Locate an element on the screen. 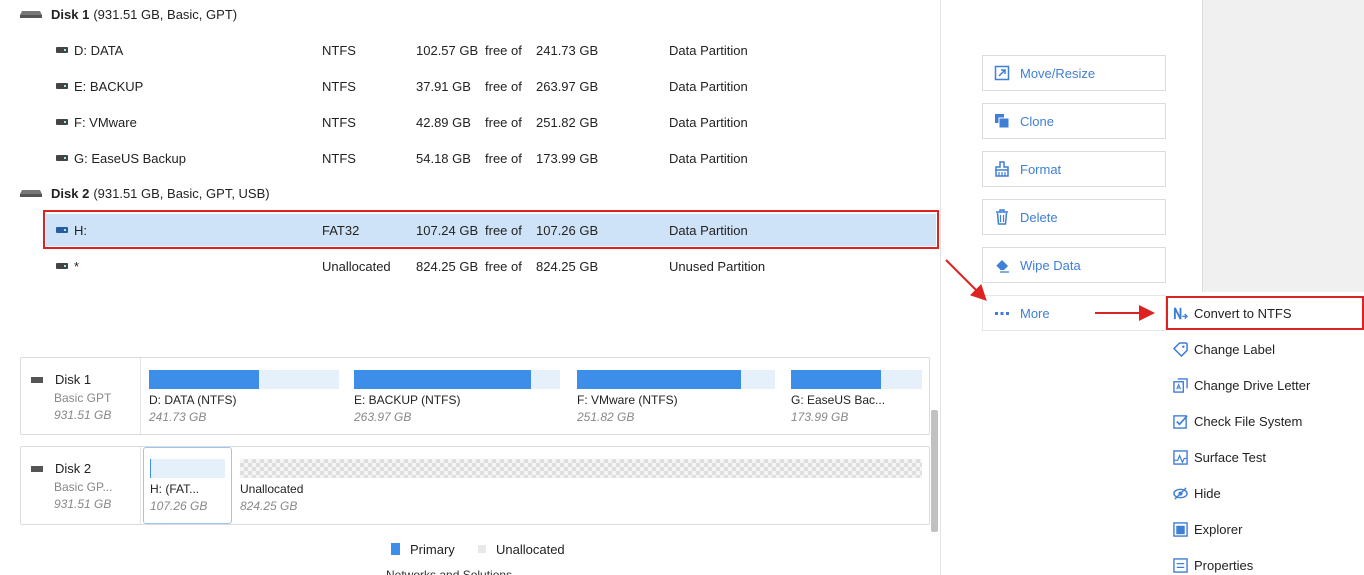 The width and height of the screenshot is (1364, 575). partition-free: 824.25 GB is located at coordinates (447, 266).